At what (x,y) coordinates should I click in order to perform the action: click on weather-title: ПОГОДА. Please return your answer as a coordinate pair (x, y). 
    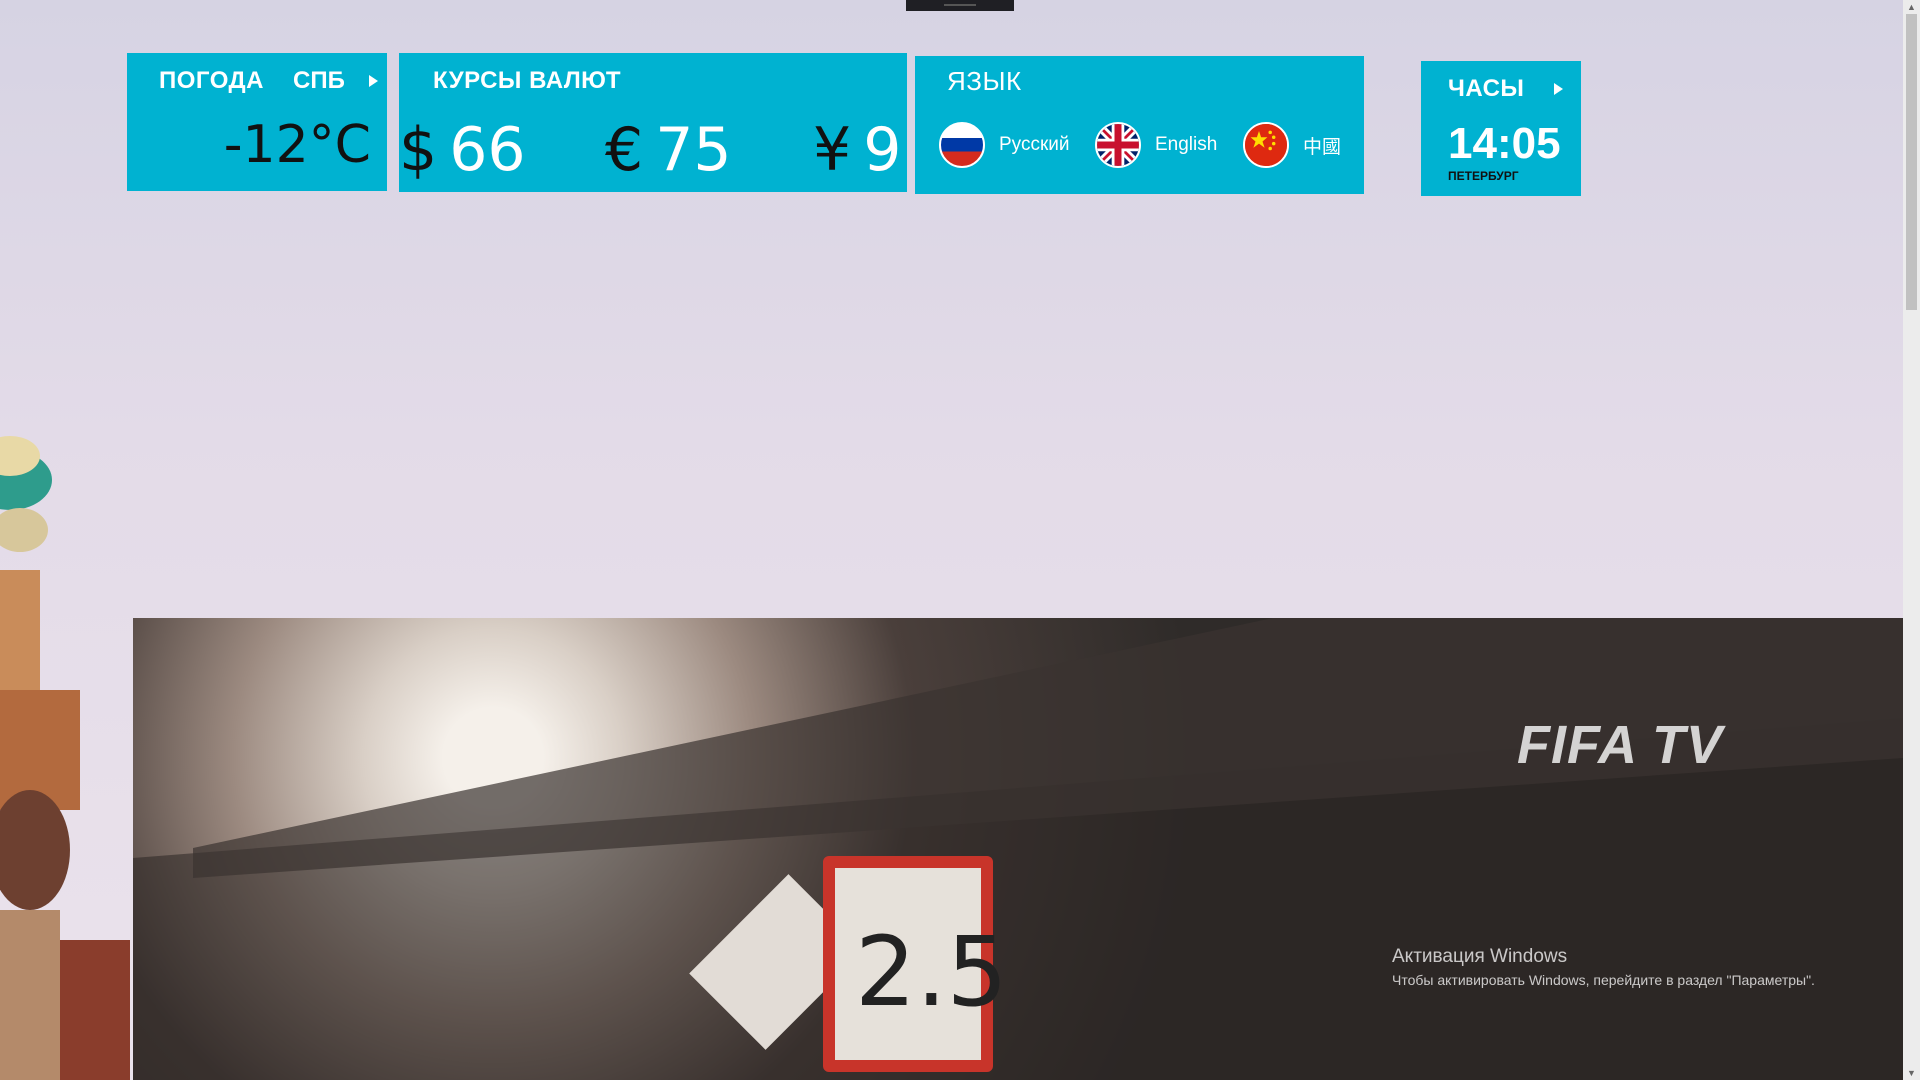
    Looking at the image, I should click on (211, 80).